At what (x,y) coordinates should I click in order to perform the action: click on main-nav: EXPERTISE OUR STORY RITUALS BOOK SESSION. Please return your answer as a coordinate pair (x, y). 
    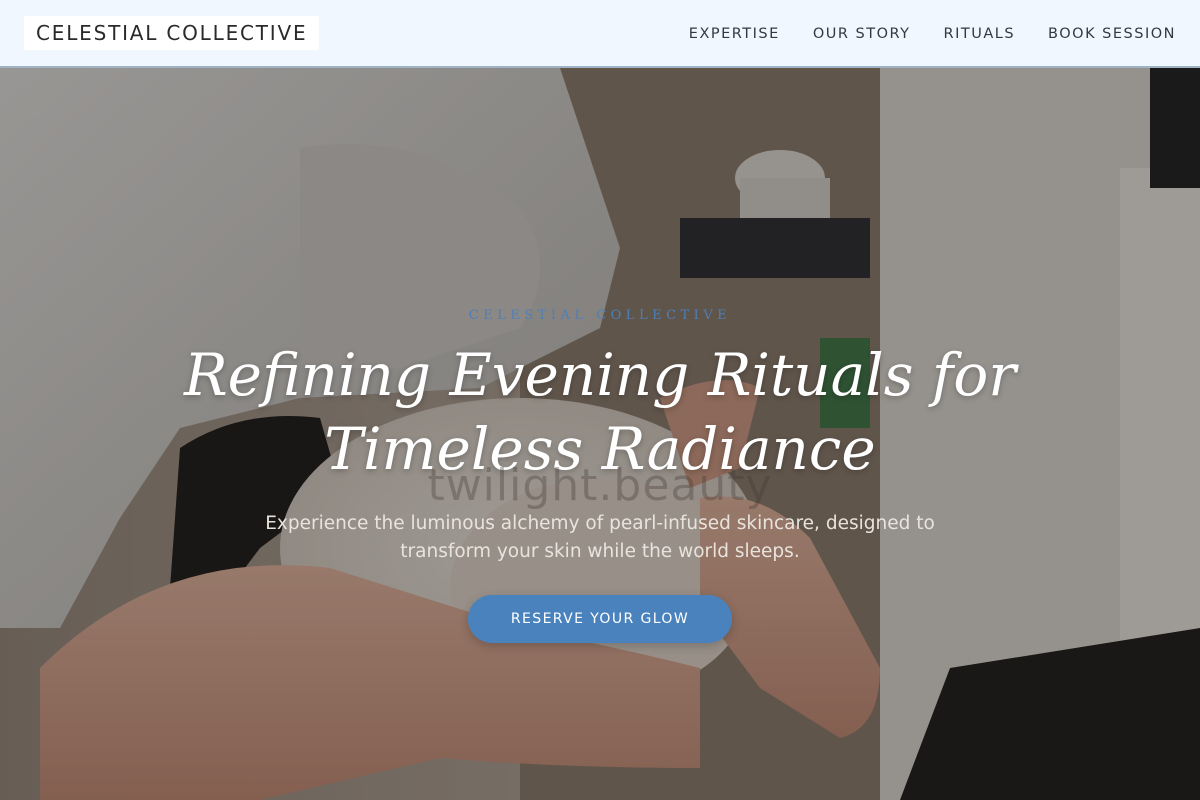
    Looking at the image, I should click on (932, 34).